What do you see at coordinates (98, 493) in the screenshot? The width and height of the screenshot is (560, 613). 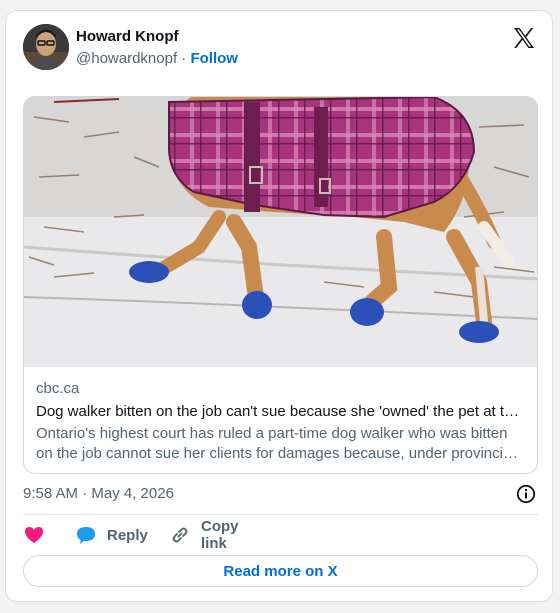 I see `tweet-timestamp: 9:58 AM · May 4, 2026` at bounding box center [98, 493].